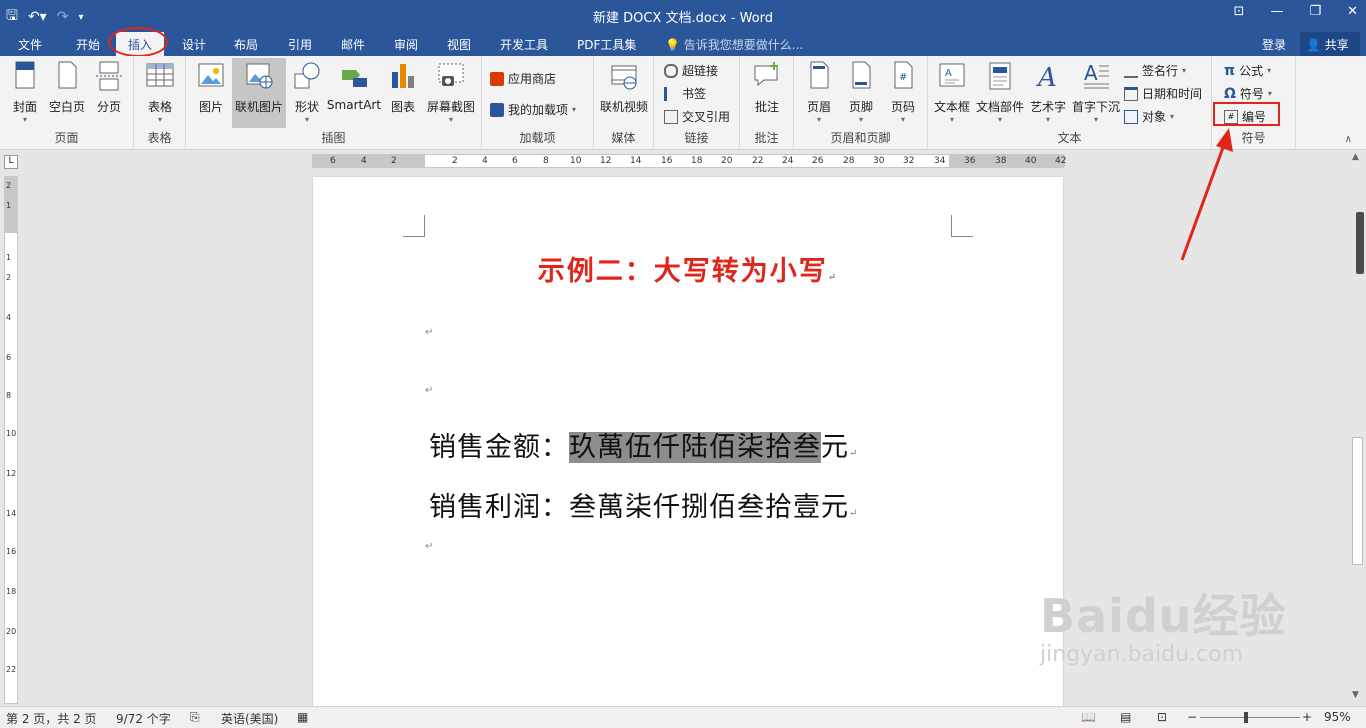 The width and height of the screenshot is (1366, 728). I want to click on tab-layout: 布局, so click(246, 44).